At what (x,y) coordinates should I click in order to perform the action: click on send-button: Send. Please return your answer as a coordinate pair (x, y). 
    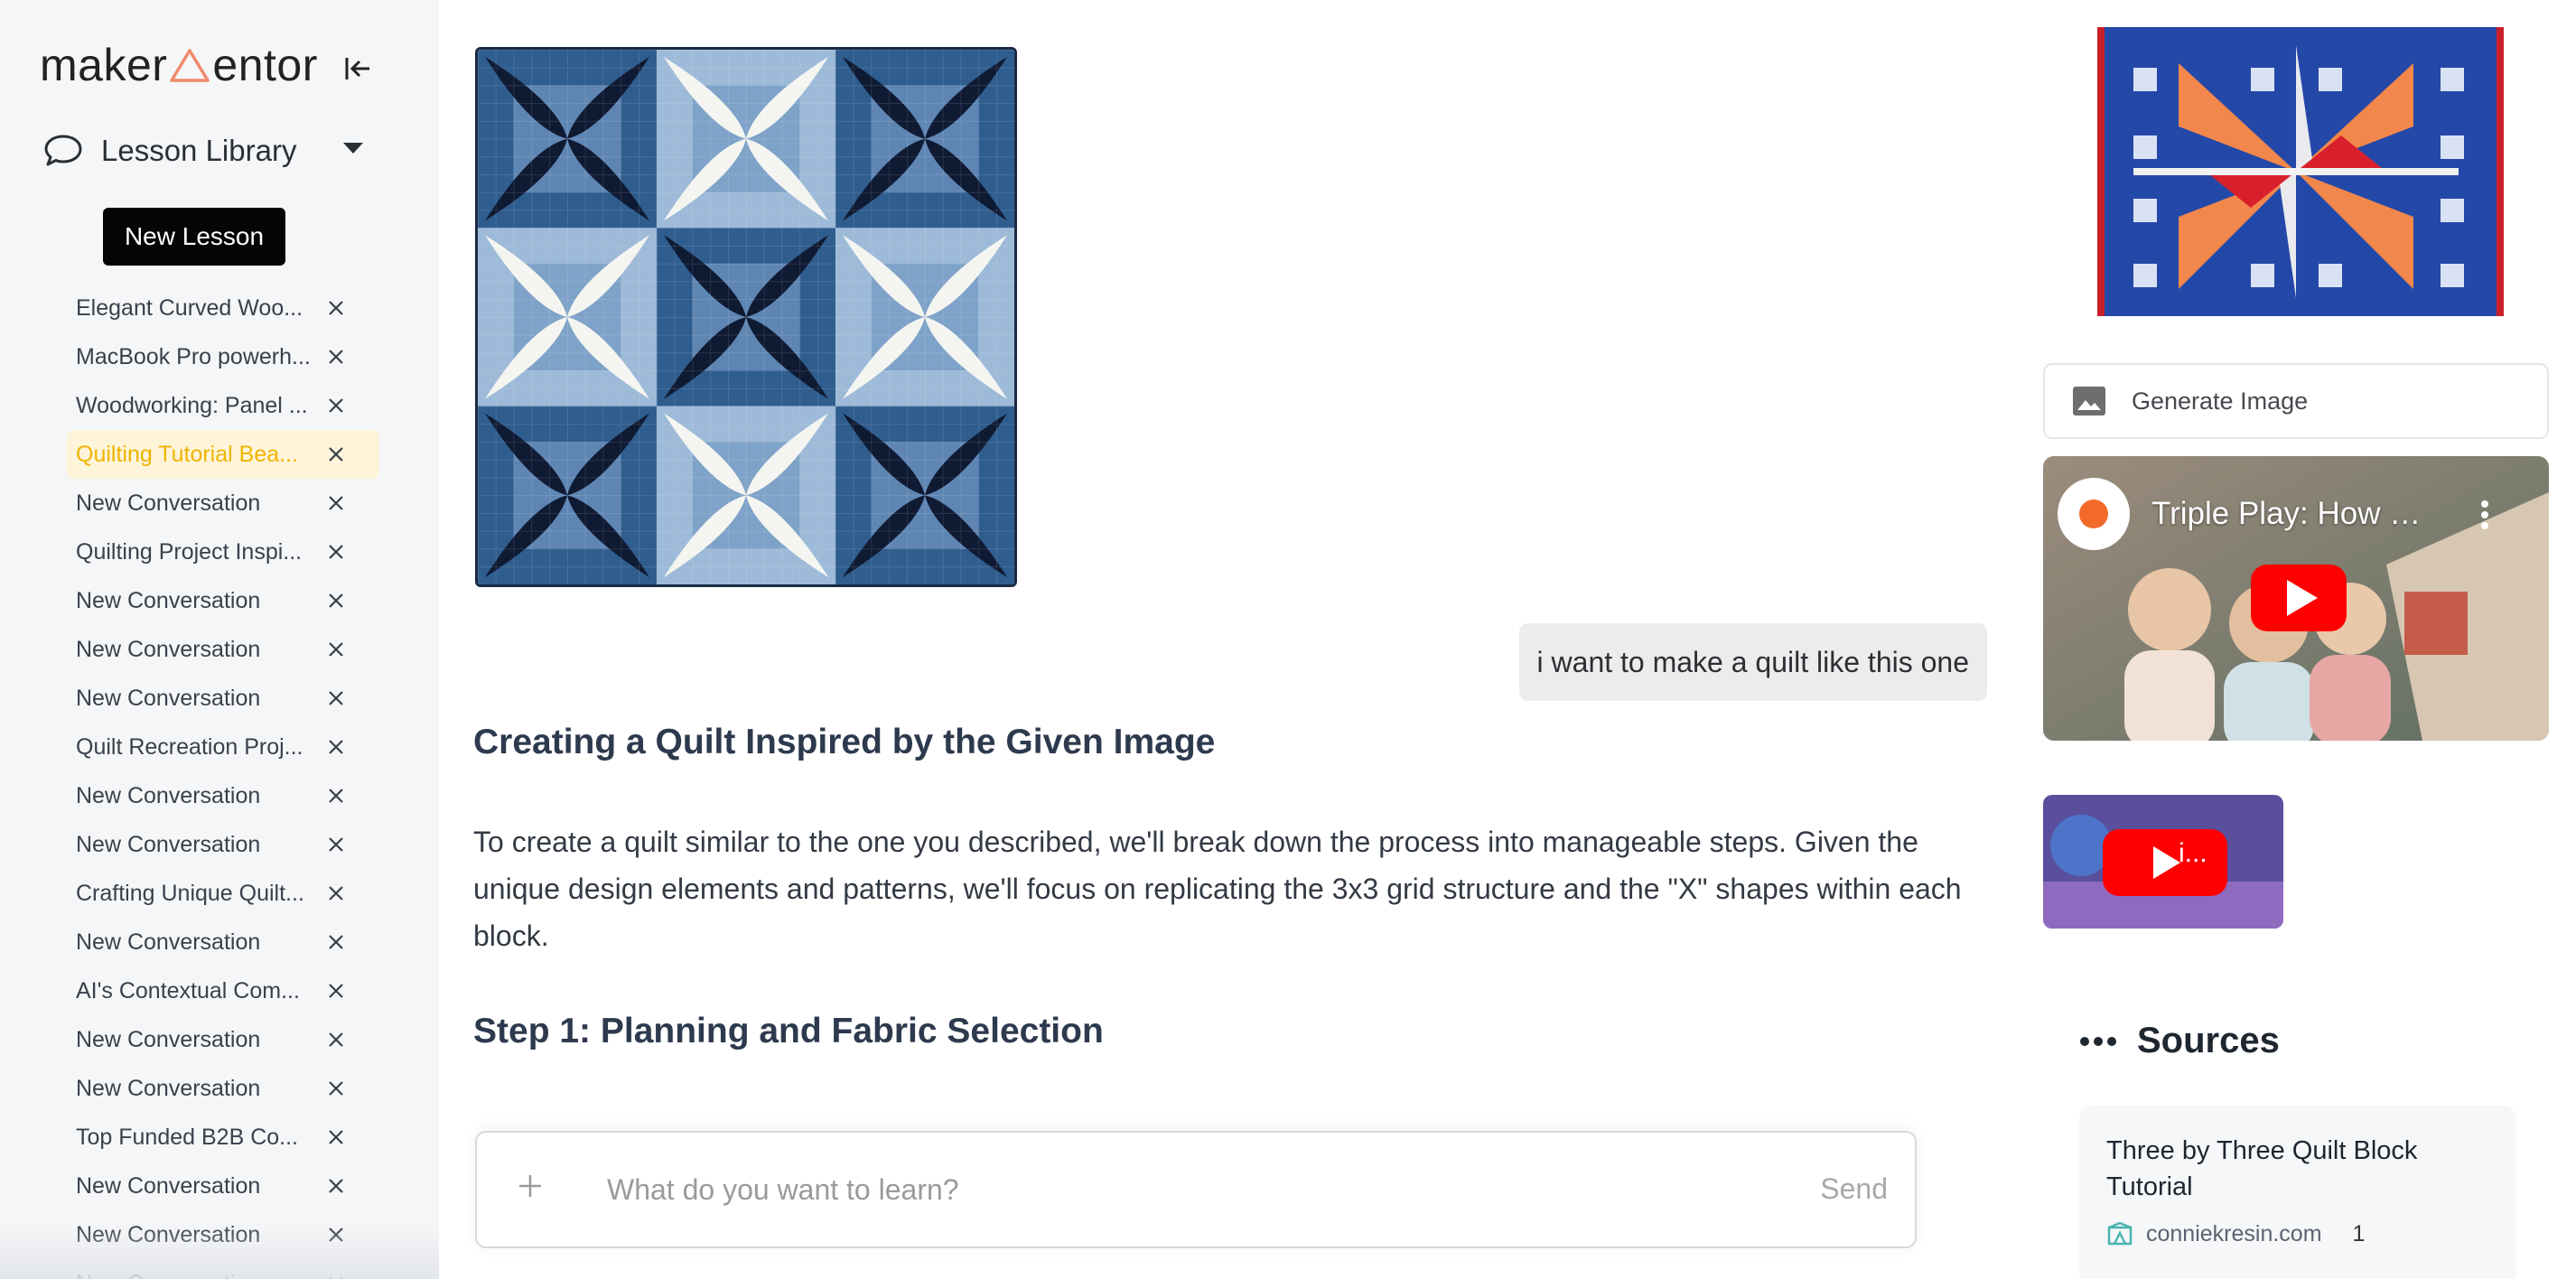
    Looking at the image, I should click on (1854, 1189).